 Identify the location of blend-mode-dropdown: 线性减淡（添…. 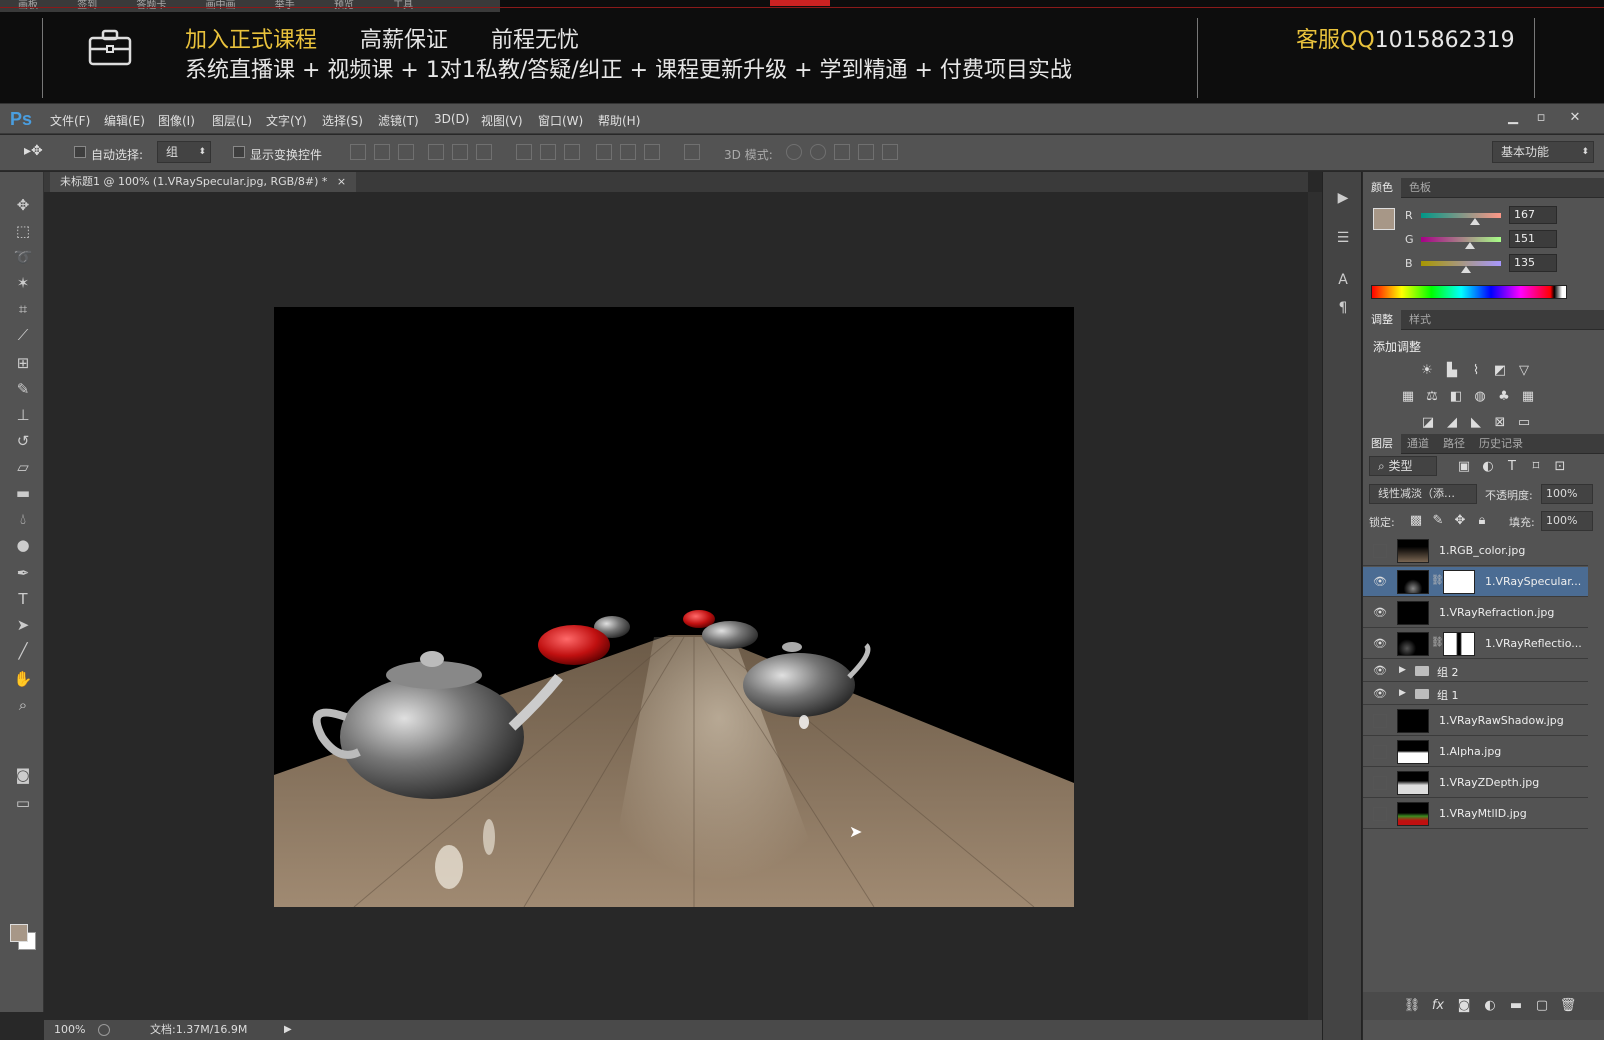
(1423, 494).